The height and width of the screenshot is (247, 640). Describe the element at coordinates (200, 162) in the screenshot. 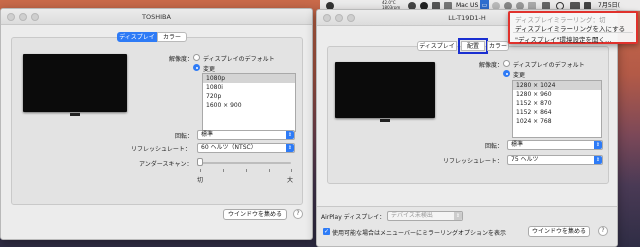

I see `underscan-slider-knob` at that location.